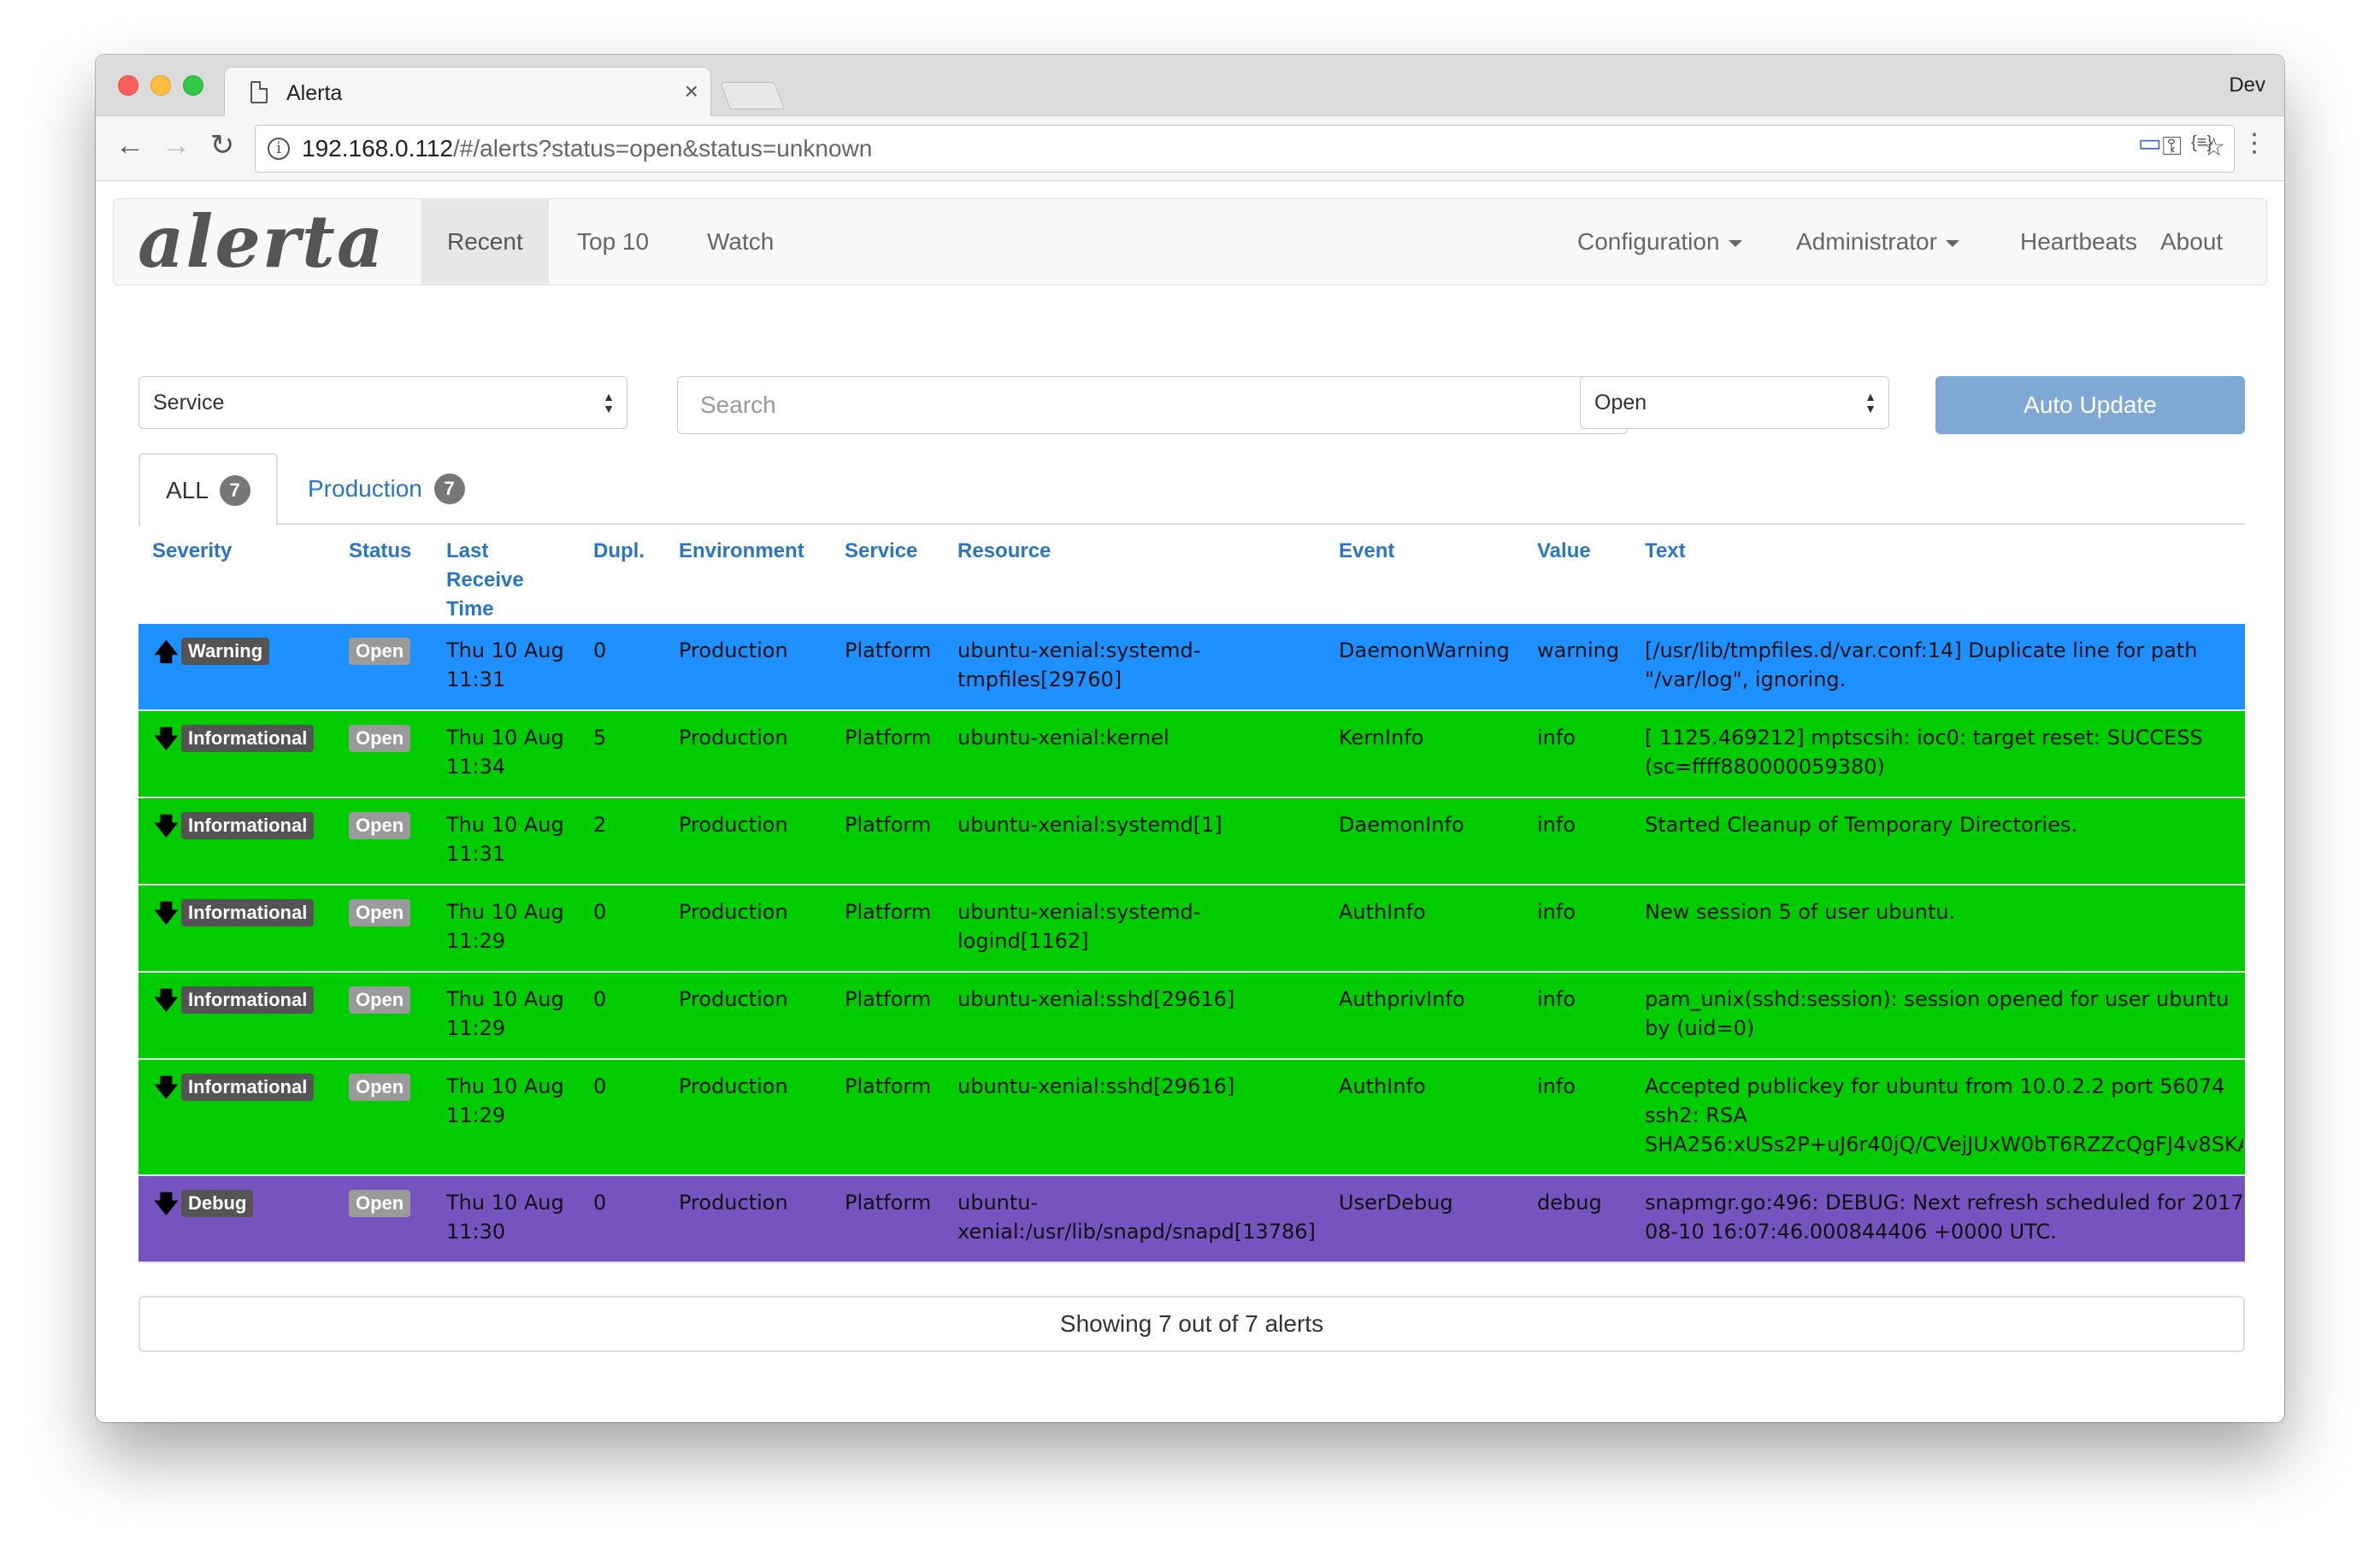  Describe the element at coordinates (193, 86) in the screenshot. I see `maximize-window-button` at that location.